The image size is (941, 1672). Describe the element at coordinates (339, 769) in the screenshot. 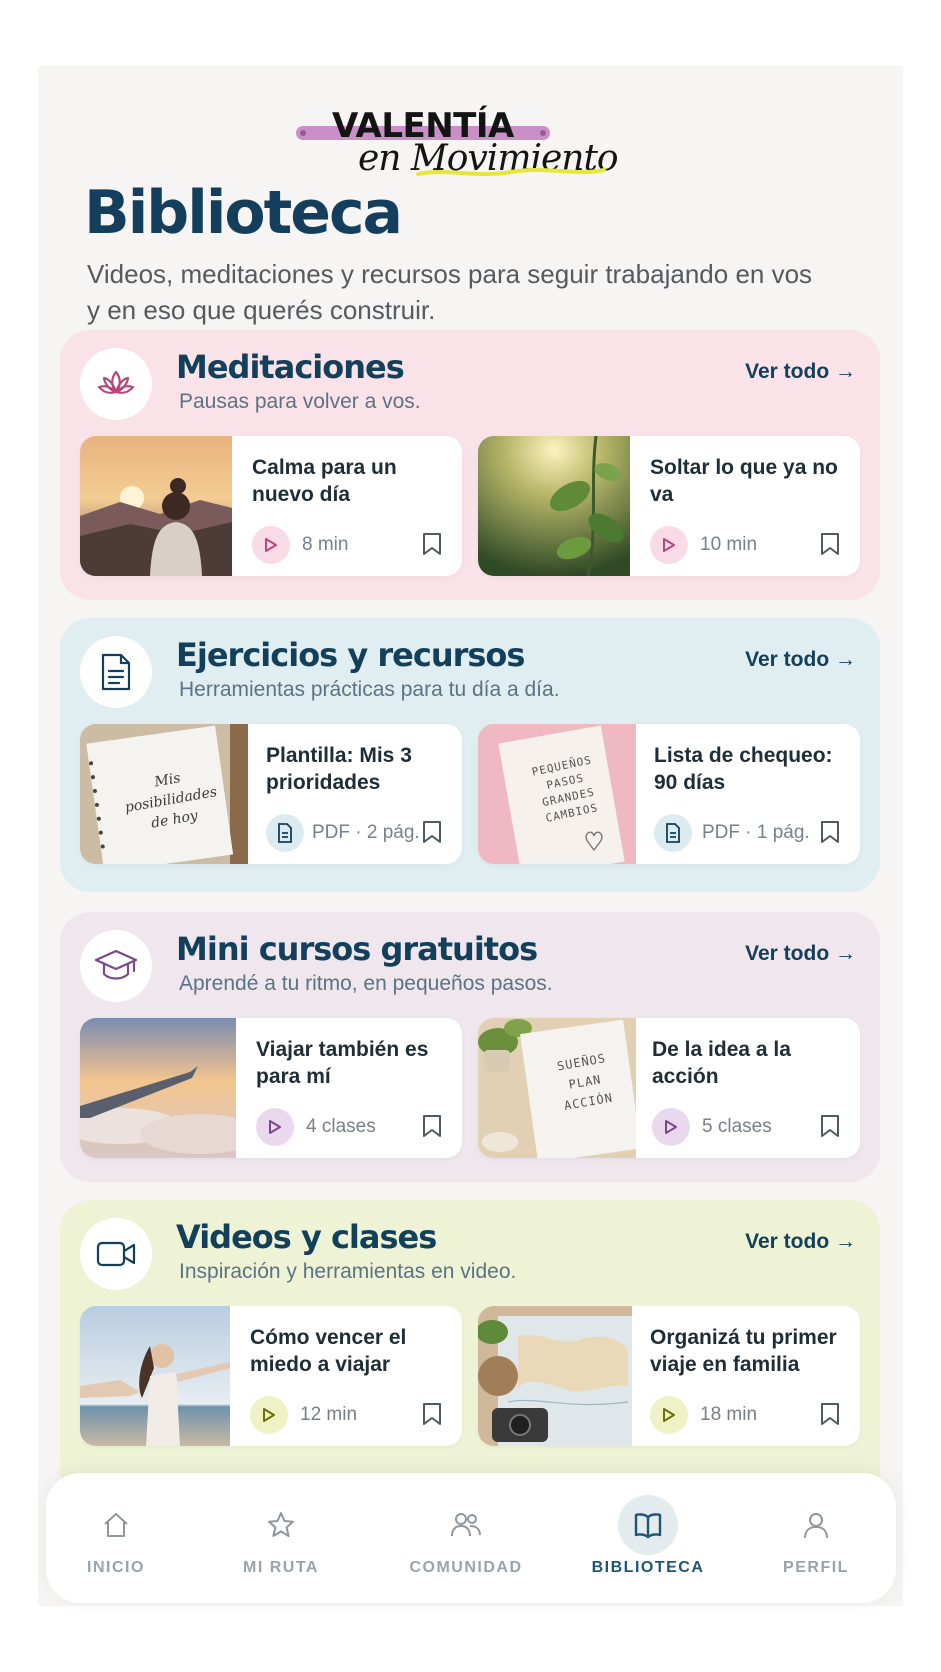

I see `card-title: Plantilla: Mis 3 prioridades` at that location.